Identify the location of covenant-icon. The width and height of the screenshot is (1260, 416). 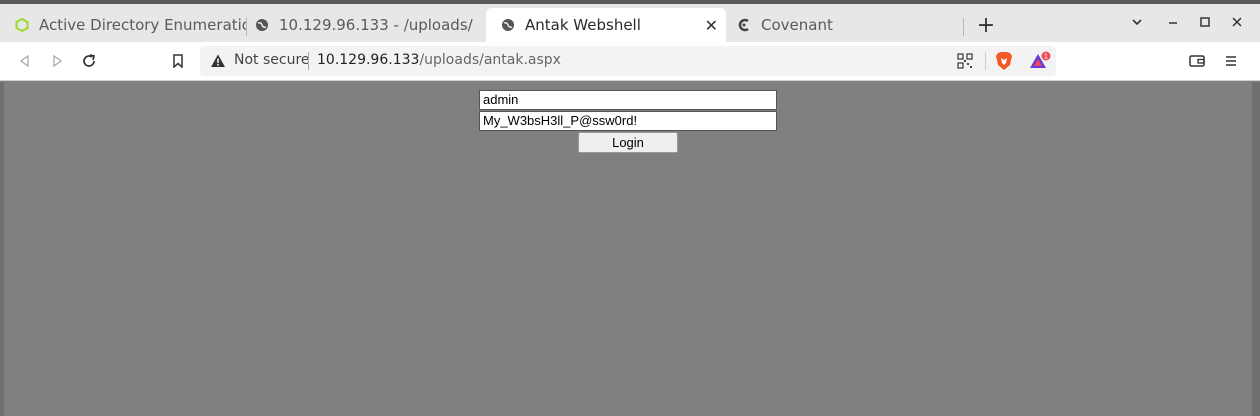
(744, 25).